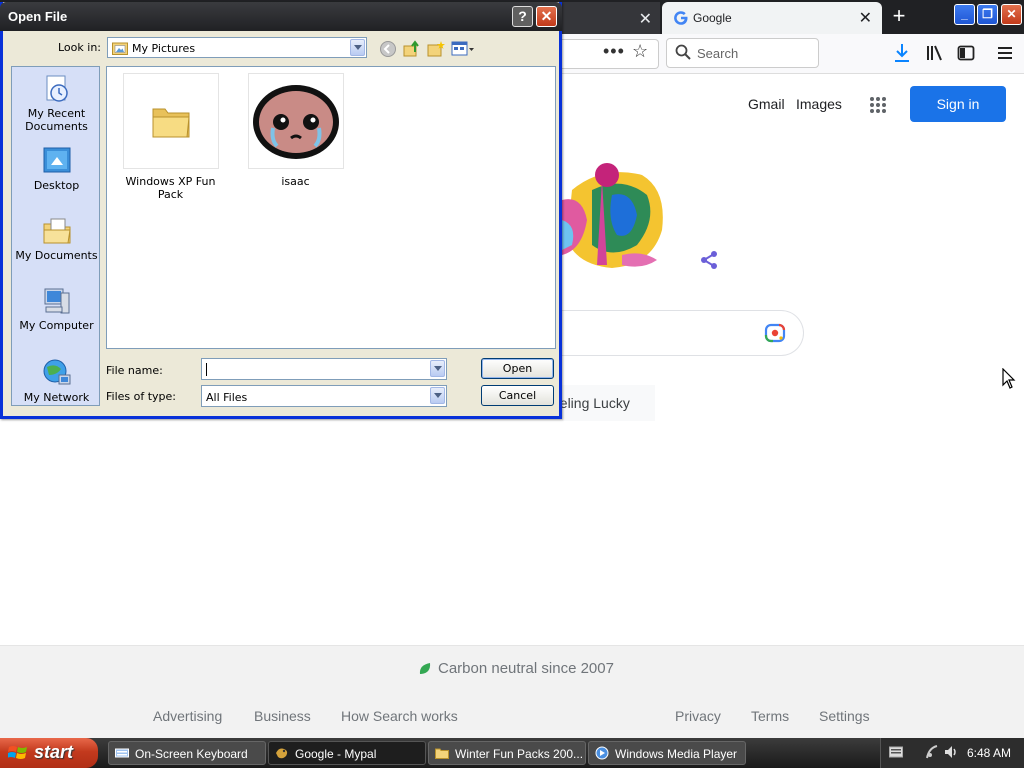  I want to click on my-computer-icon, so click(56, 301).